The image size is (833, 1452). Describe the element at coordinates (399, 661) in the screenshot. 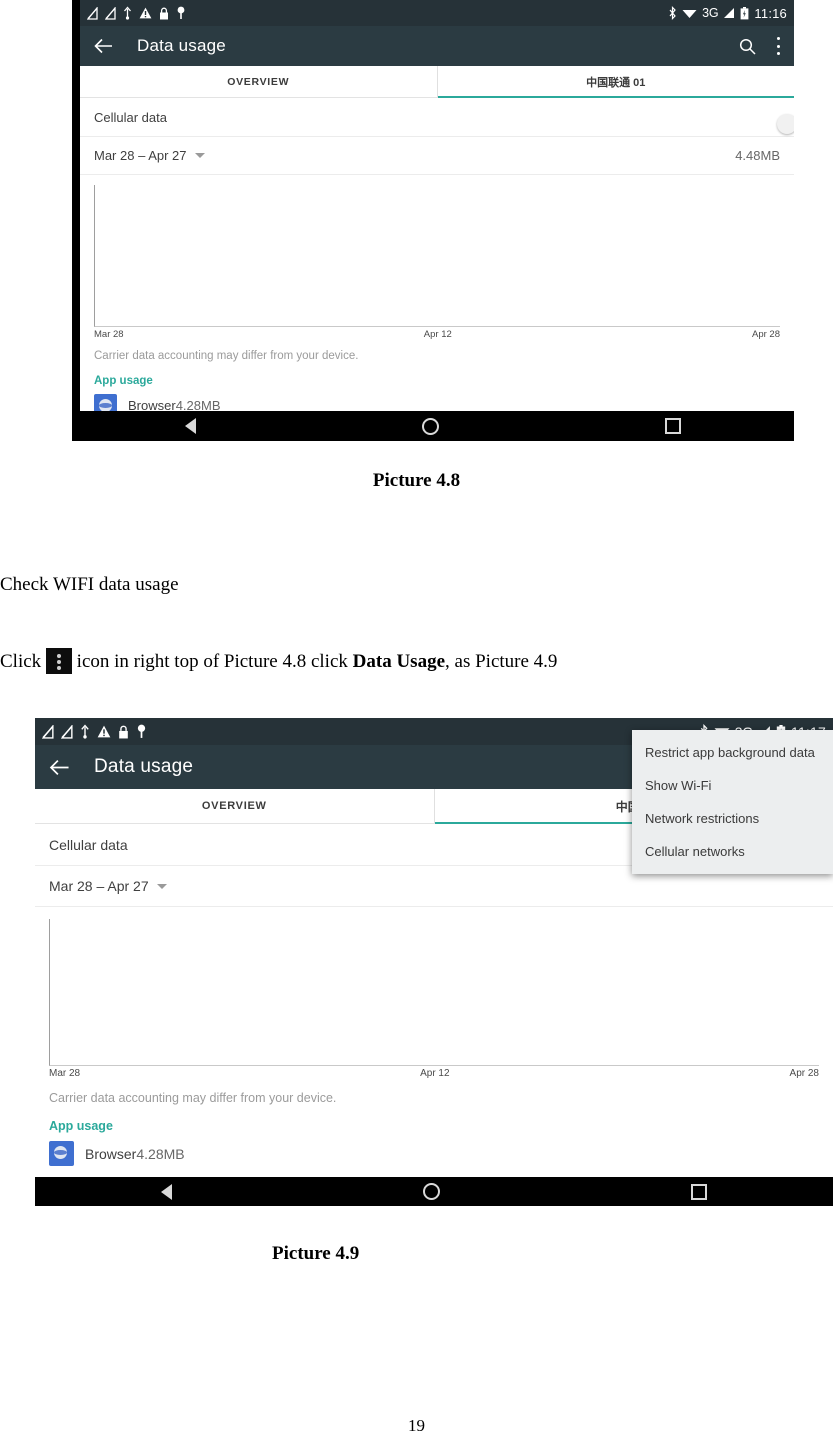

I see `data-usage-bold: Data Usage` at that location.